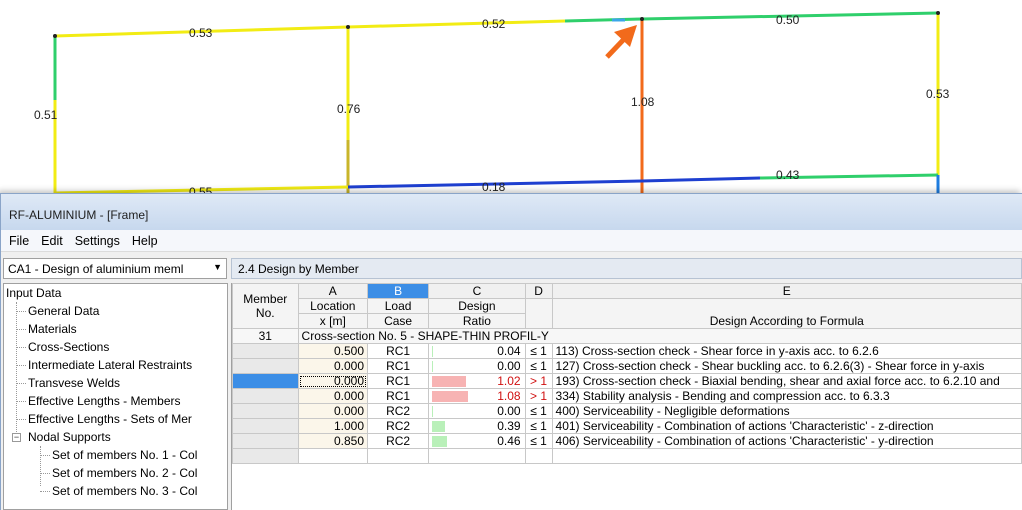 Image resolution: width=1022 pixels, height=510 pixels. Describe the element at coordinates (477, 441) in the screenshot. I see `design-ratio-cell: 0.46` at that location.